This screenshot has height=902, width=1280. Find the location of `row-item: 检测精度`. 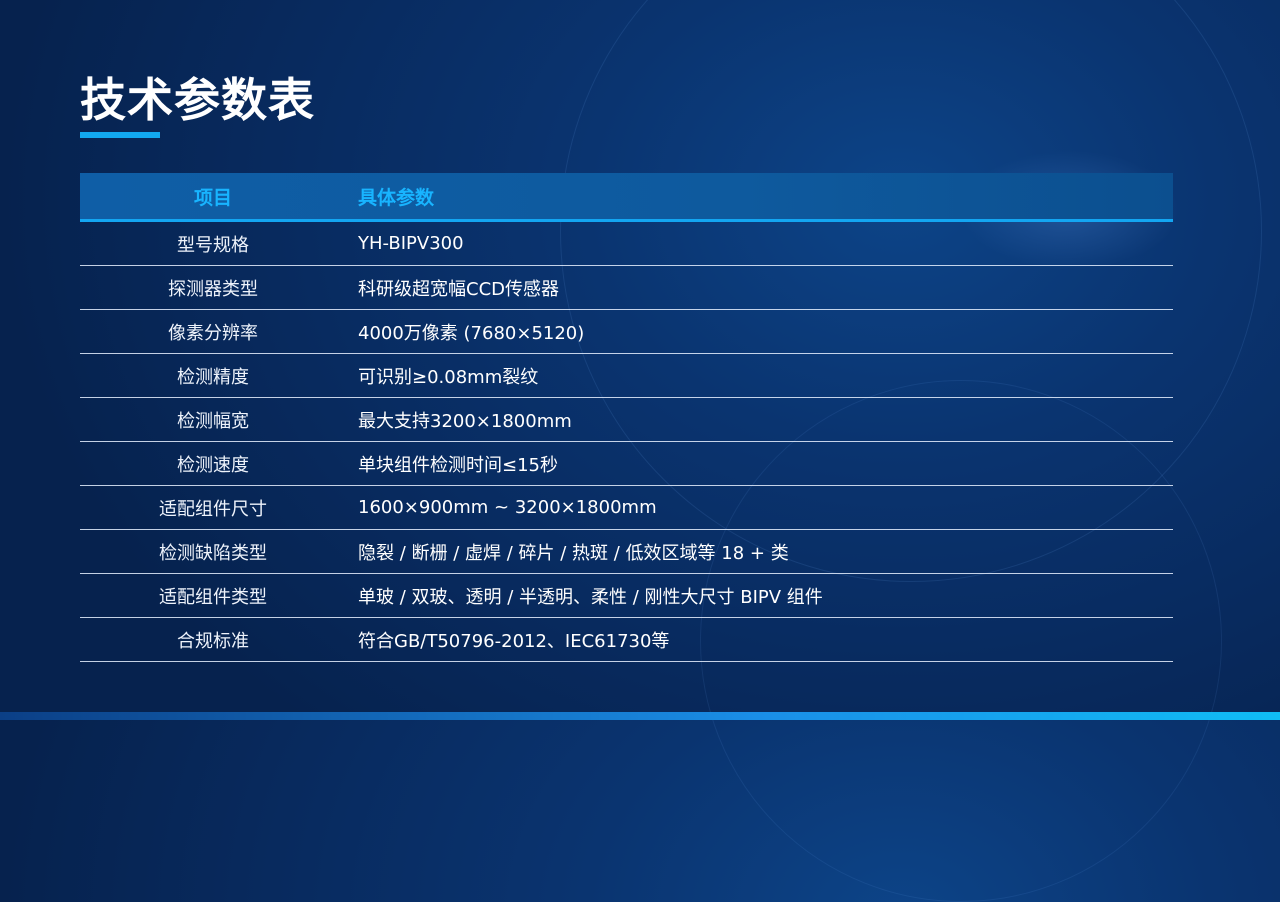

row-item: 检测精度 is located at coordinates (213, 377).